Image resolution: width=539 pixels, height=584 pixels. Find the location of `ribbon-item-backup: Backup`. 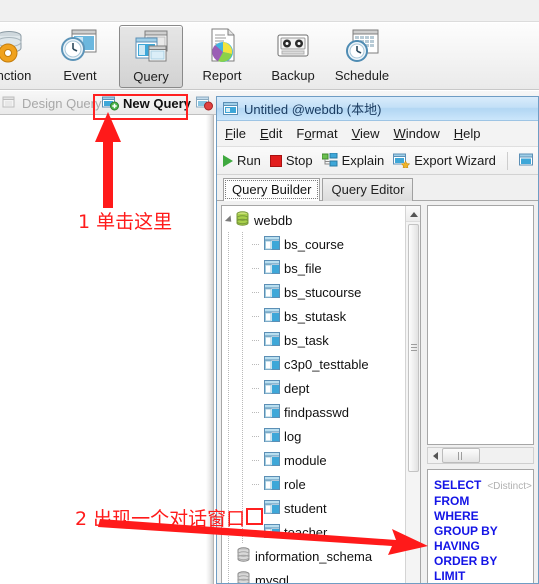

ribbon-item-backup: Backup is located at coordinates (293, 56).